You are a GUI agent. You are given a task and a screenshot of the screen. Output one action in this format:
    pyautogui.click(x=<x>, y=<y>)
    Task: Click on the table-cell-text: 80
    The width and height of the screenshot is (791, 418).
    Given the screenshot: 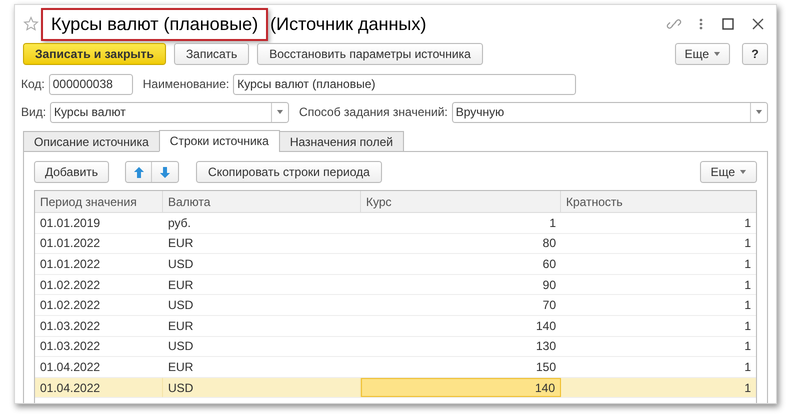 What is the action you would take?
    pyautogui.click(x=549, y=243)
    